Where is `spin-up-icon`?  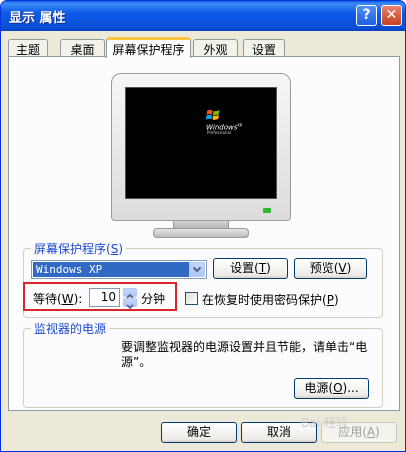 spin-up-icon is located at coordinates (130, 293).